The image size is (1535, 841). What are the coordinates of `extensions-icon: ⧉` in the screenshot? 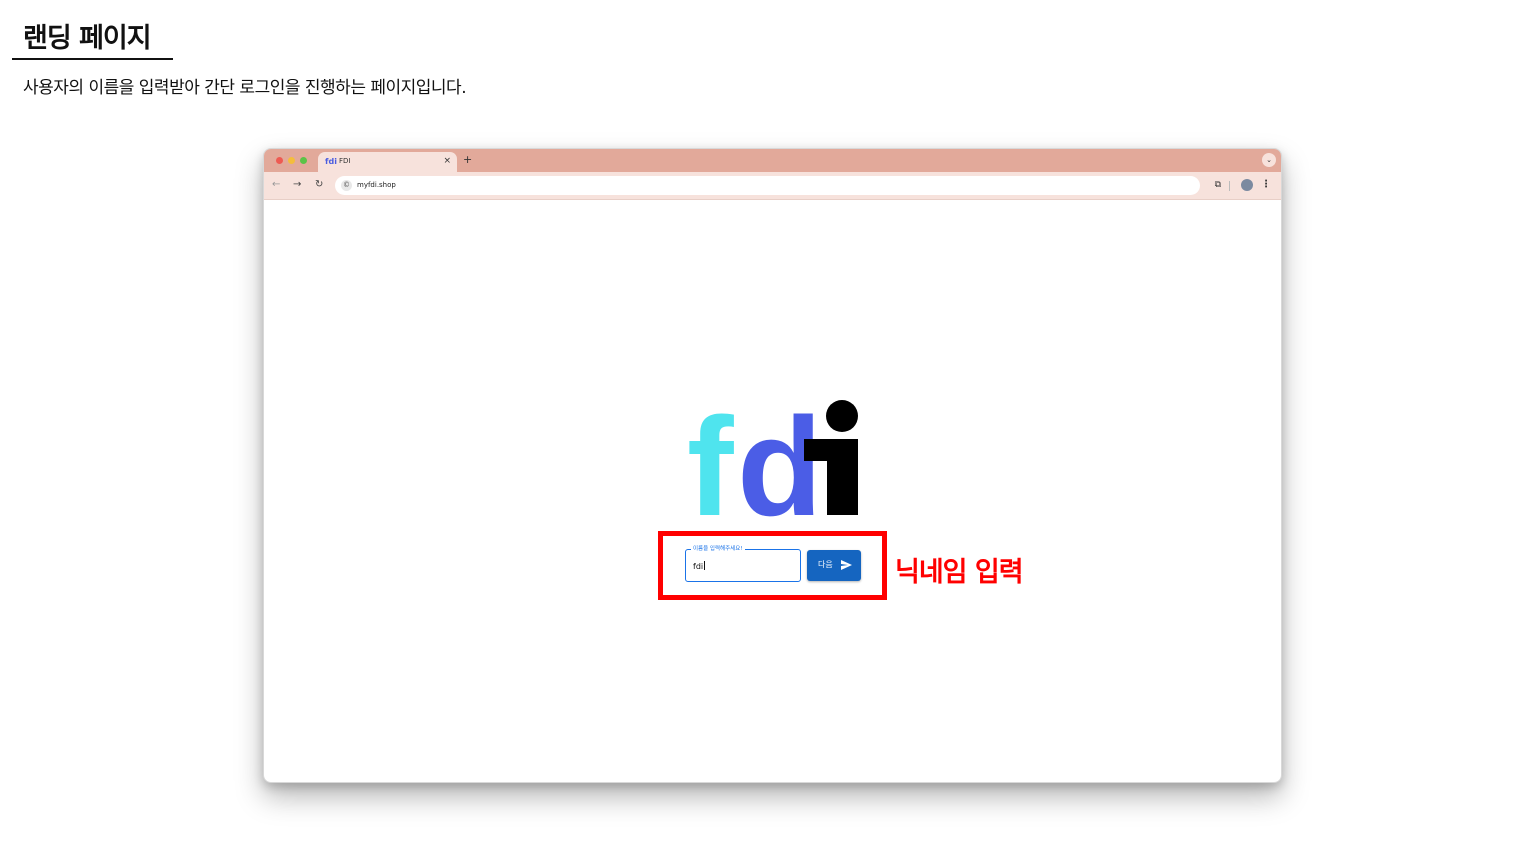 It's located at (1218, 185).